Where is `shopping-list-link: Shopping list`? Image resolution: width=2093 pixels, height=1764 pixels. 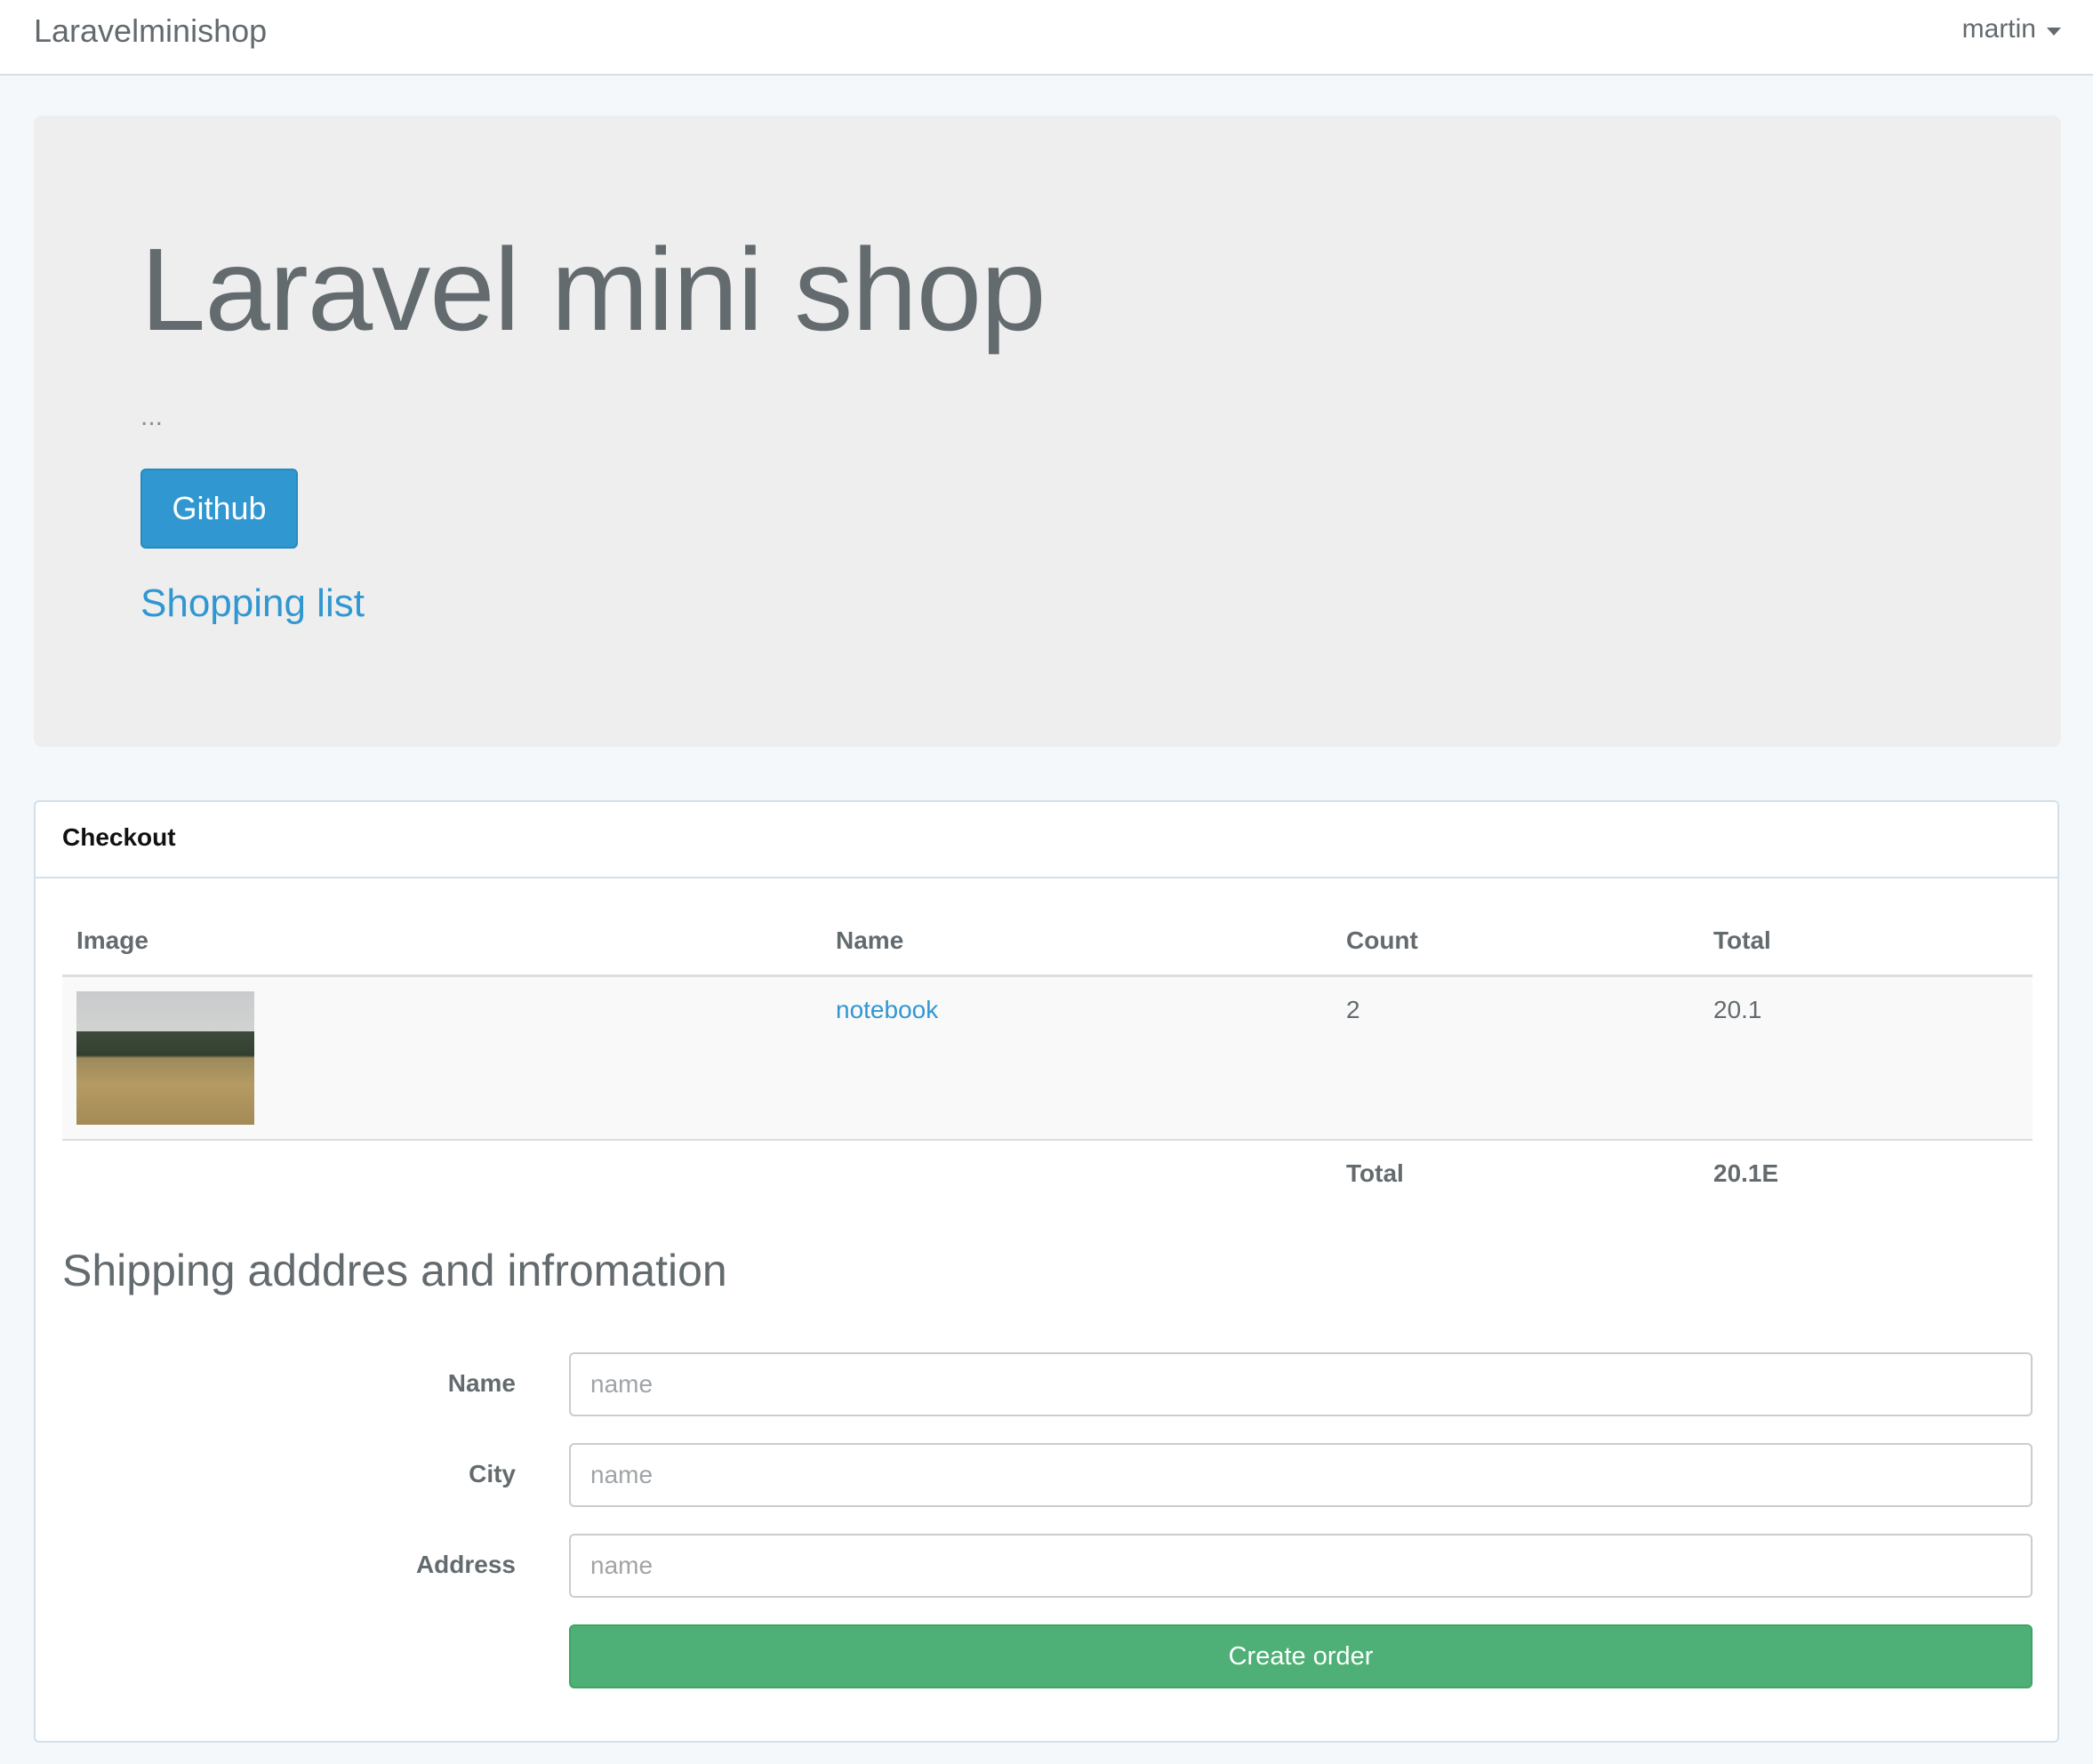
shopping-list-link: Shopping list is located at coordinates (253, 604).